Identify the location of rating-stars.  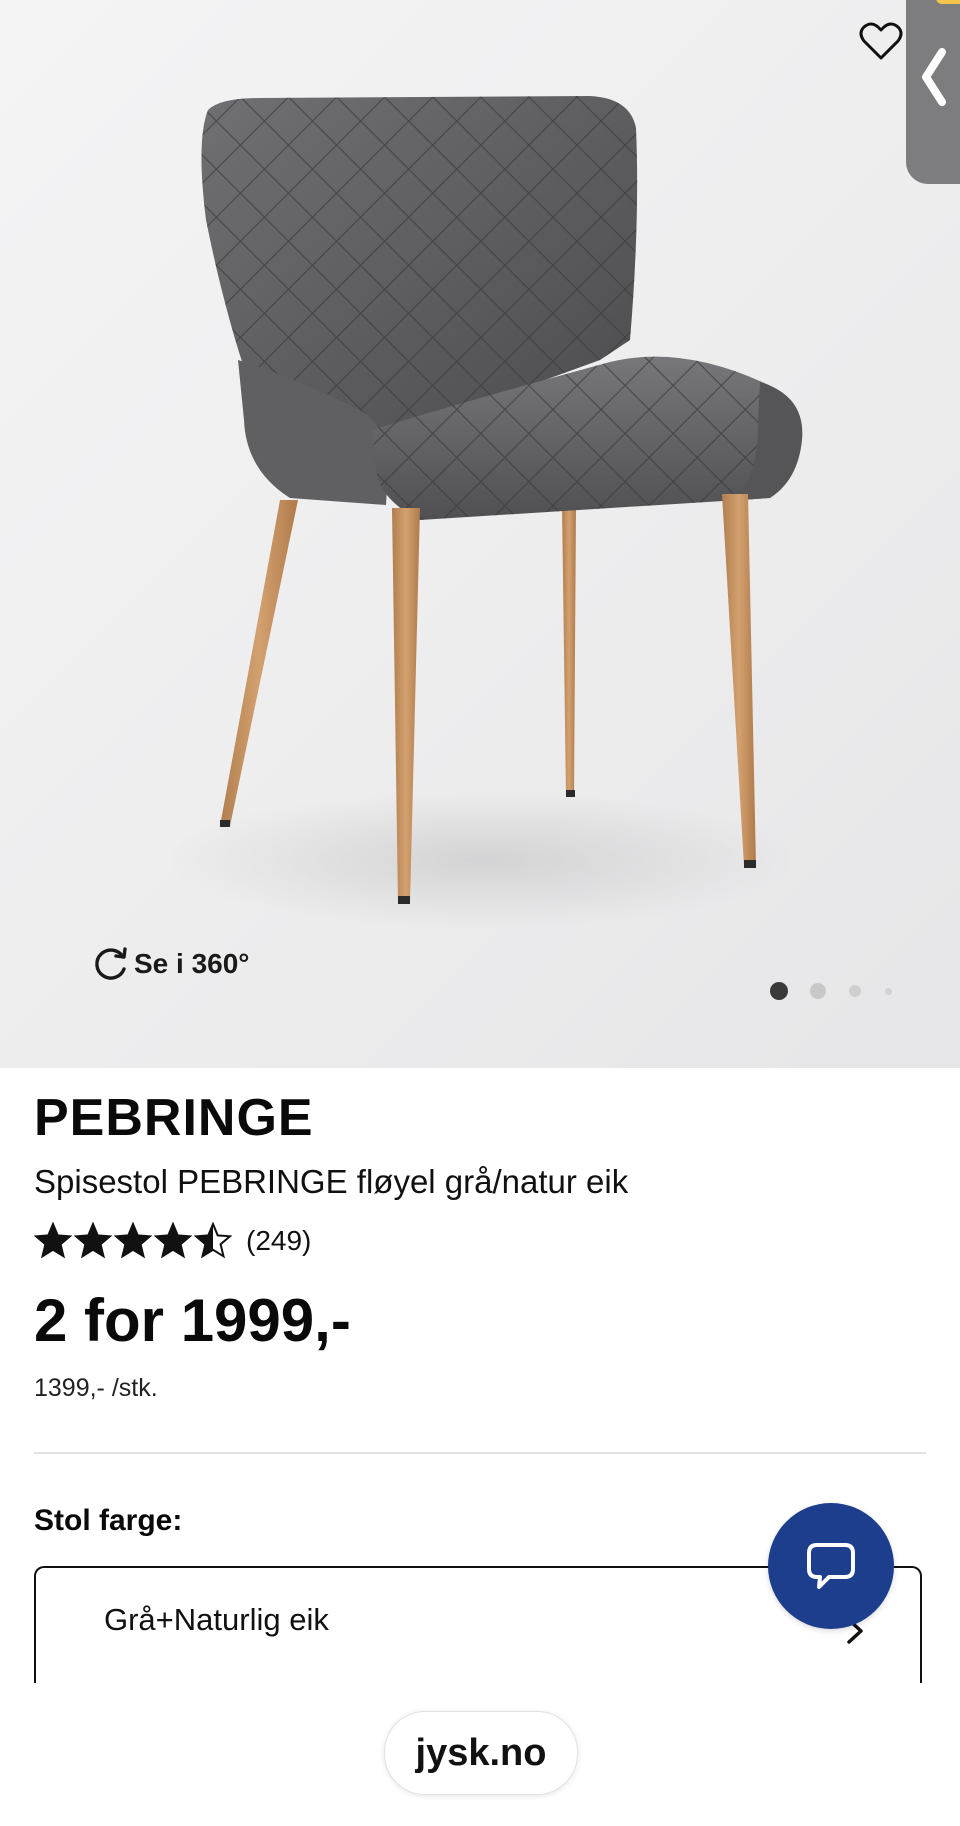
(133, 1241).